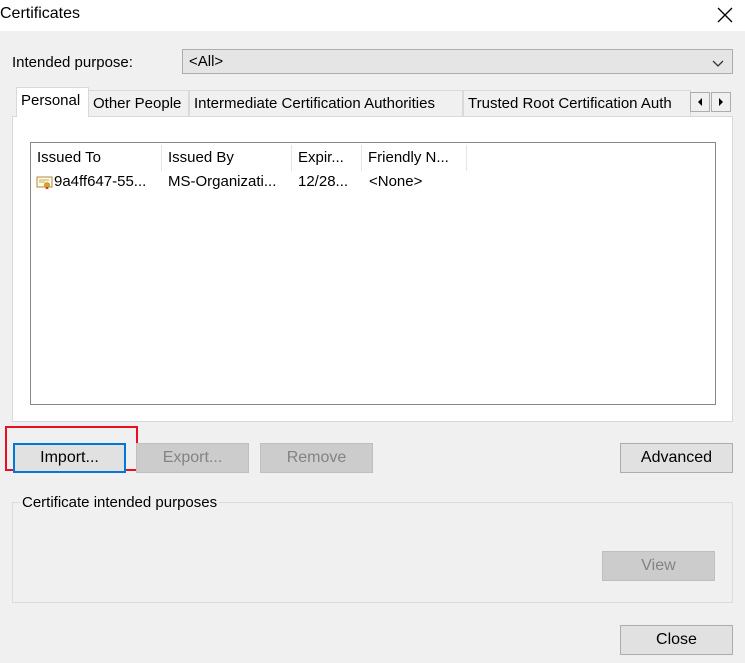  What do you see at coordinates (206, 61) in the screenshot?
I see `intended-purpose-value: <All>` at bounding box center [206, 61].